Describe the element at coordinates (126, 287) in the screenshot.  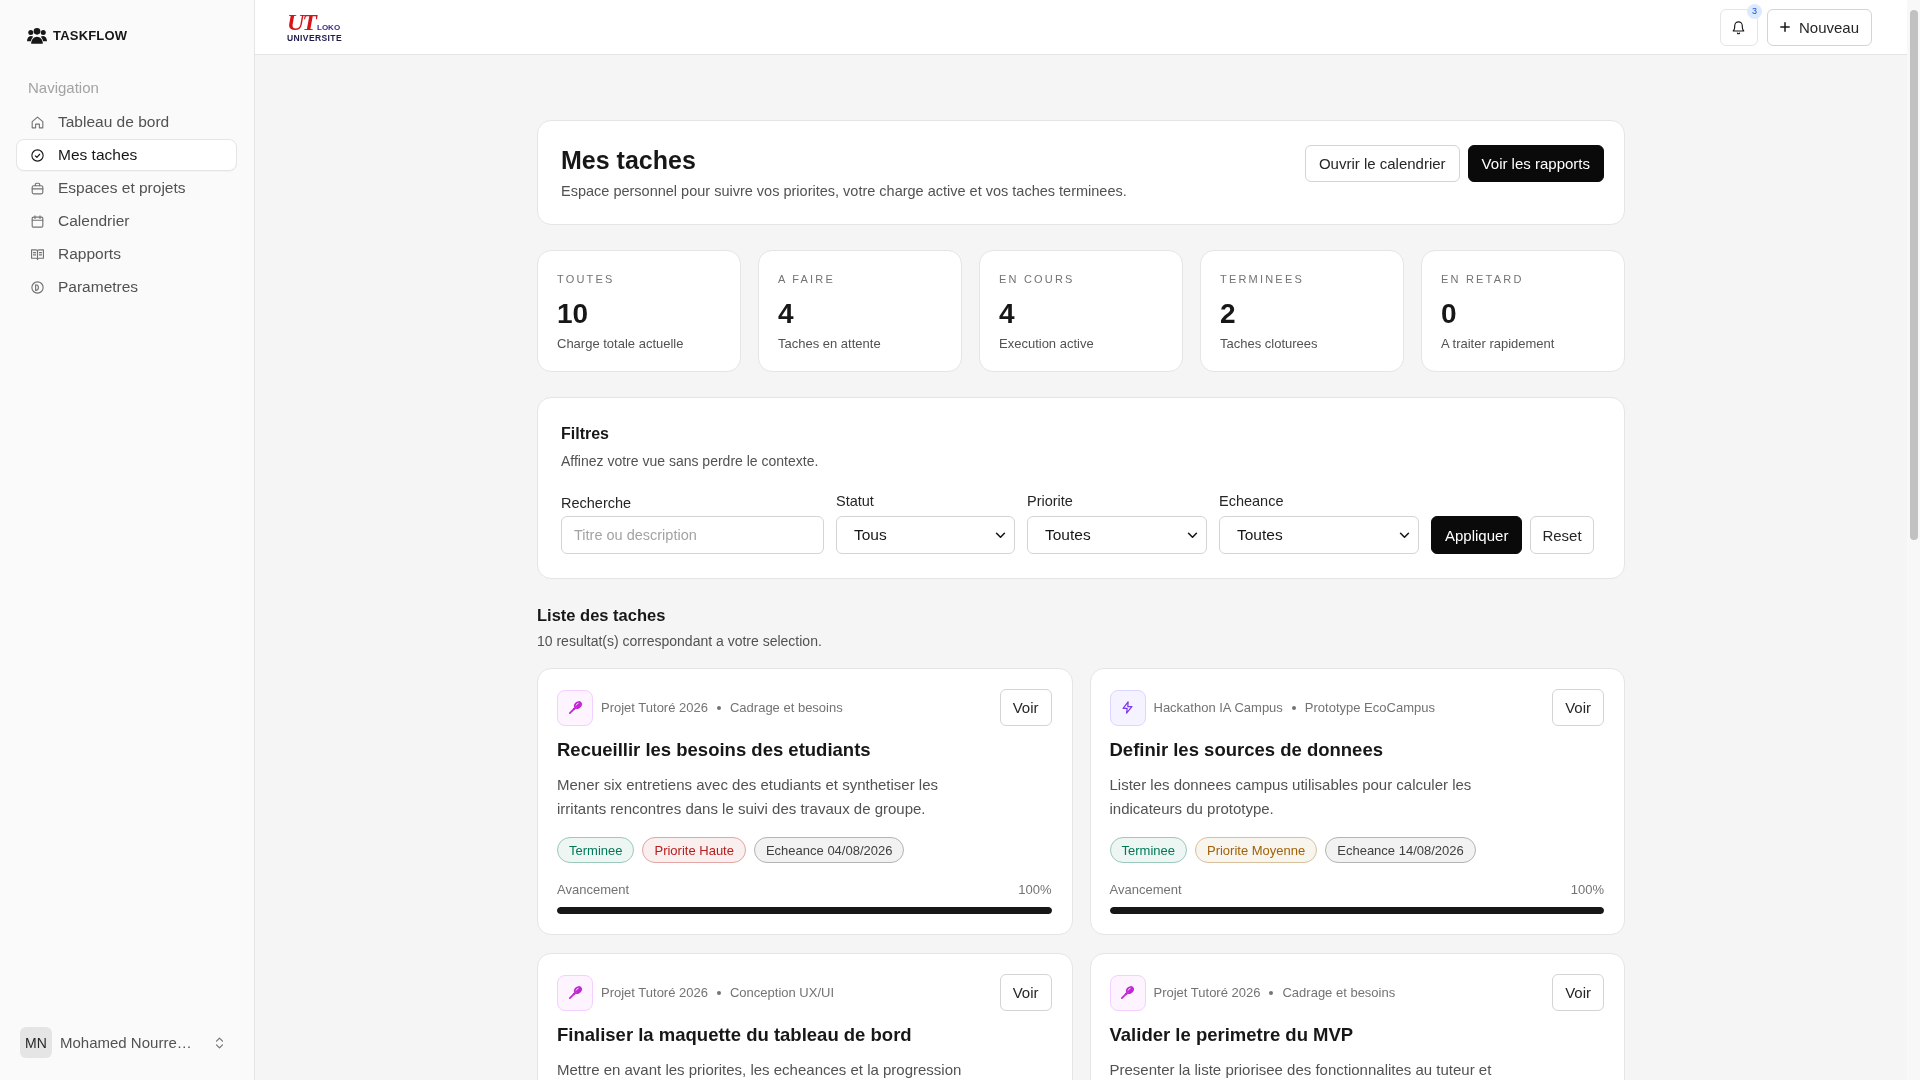
I see `sidebar-item: Parametres` at that location.